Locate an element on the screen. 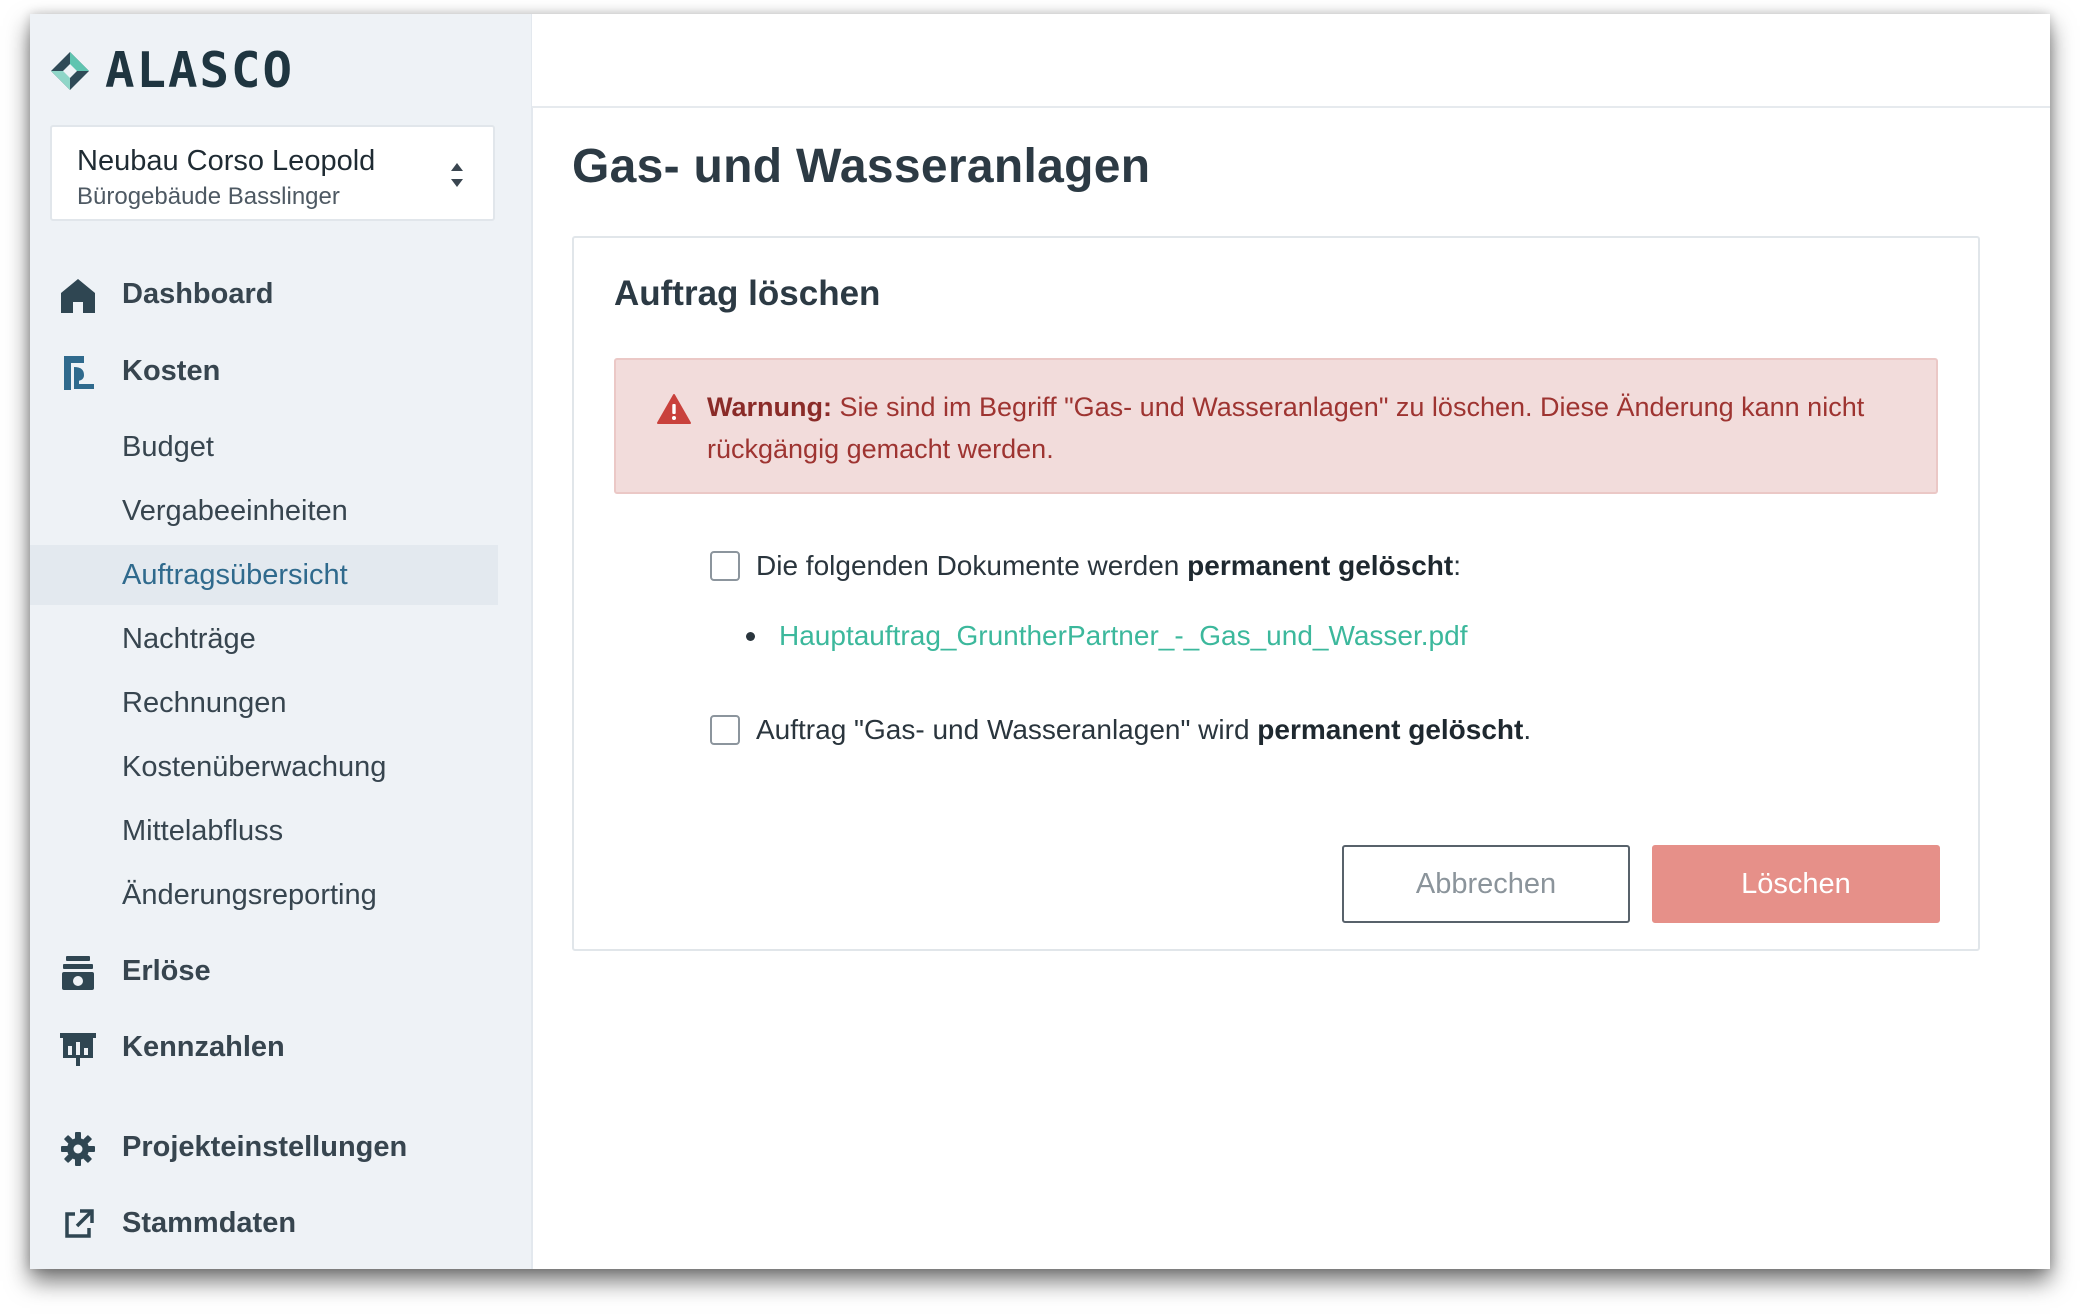 The width and height of the screenshot is (2080, 1314). sidebar-item-erloese: Erlöse is located at coordinates (264, 971).